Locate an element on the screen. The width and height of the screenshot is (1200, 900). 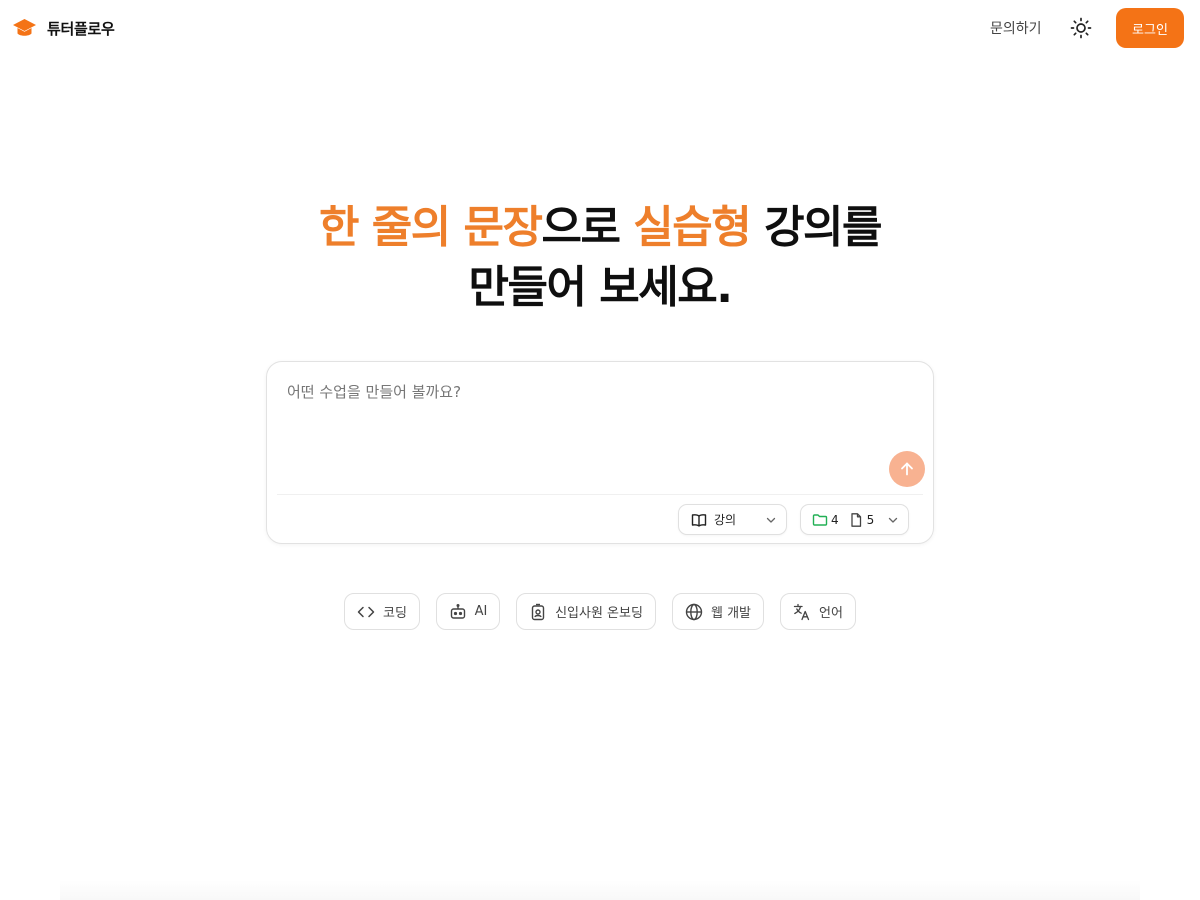
content-type-select: 강의 is located at coordinates (732, 519).